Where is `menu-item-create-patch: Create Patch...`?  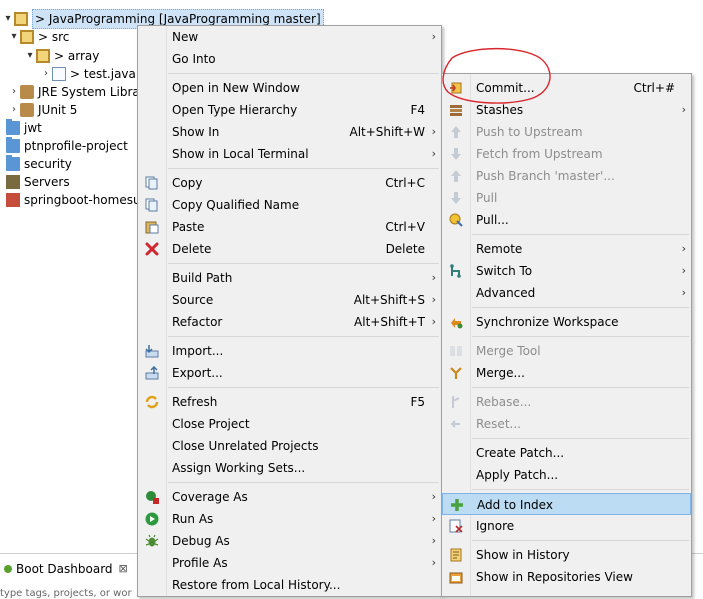 menu-item-create-patch: Create Patch... is located at coordinates (566, 453).